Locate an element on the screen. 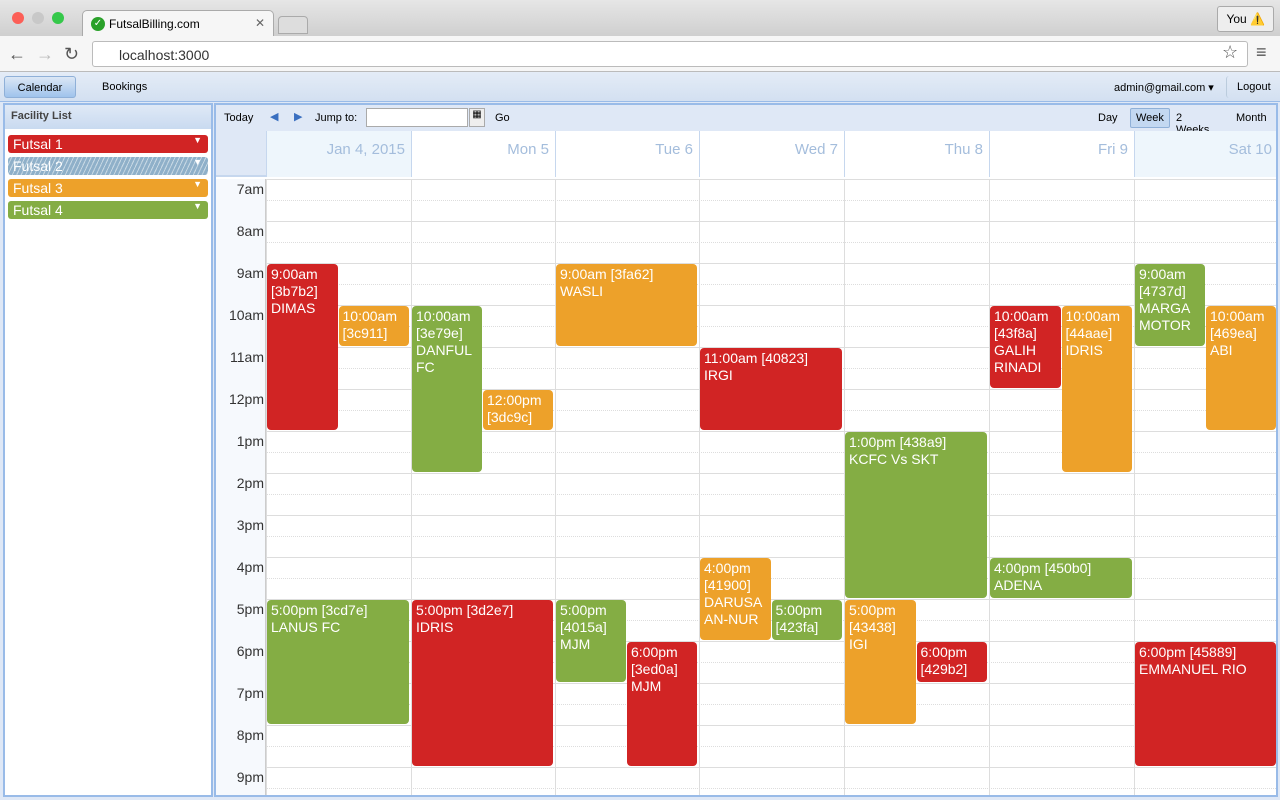 The height and width of the screenshot is (800, 1280). address-bar-row: ← → ↻ localhost:3000 ☆ ≡ is located at coordinates (640, 54).